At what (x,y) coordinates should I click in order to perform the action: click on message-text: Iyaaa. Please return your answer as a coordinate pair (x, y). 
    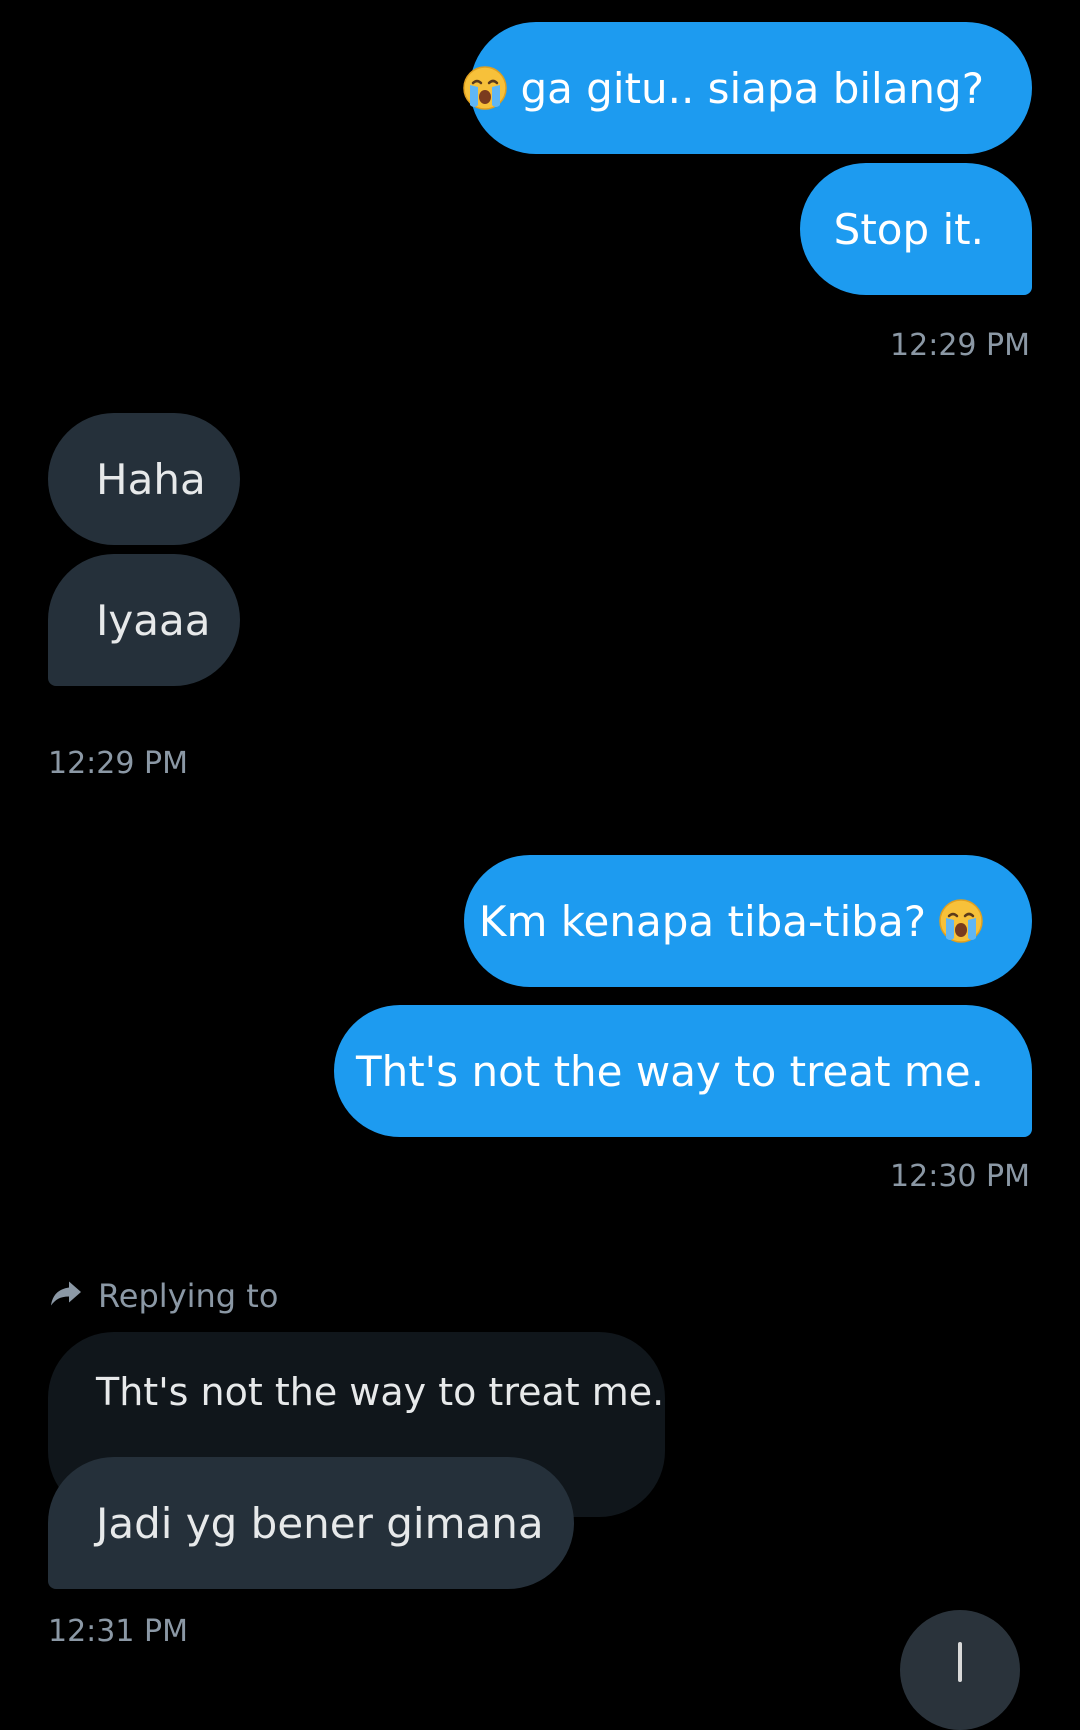
    Looking at the image, I should click on (153, 620).